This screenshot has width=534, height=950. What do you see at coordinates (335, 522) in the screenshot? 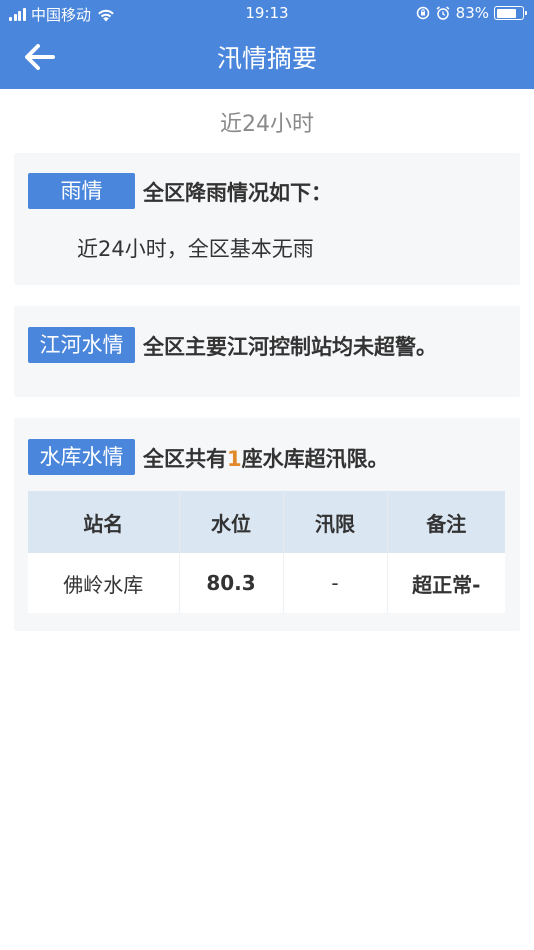
I see `col-header-limit: 汛限` at bounding box center [335, 522].